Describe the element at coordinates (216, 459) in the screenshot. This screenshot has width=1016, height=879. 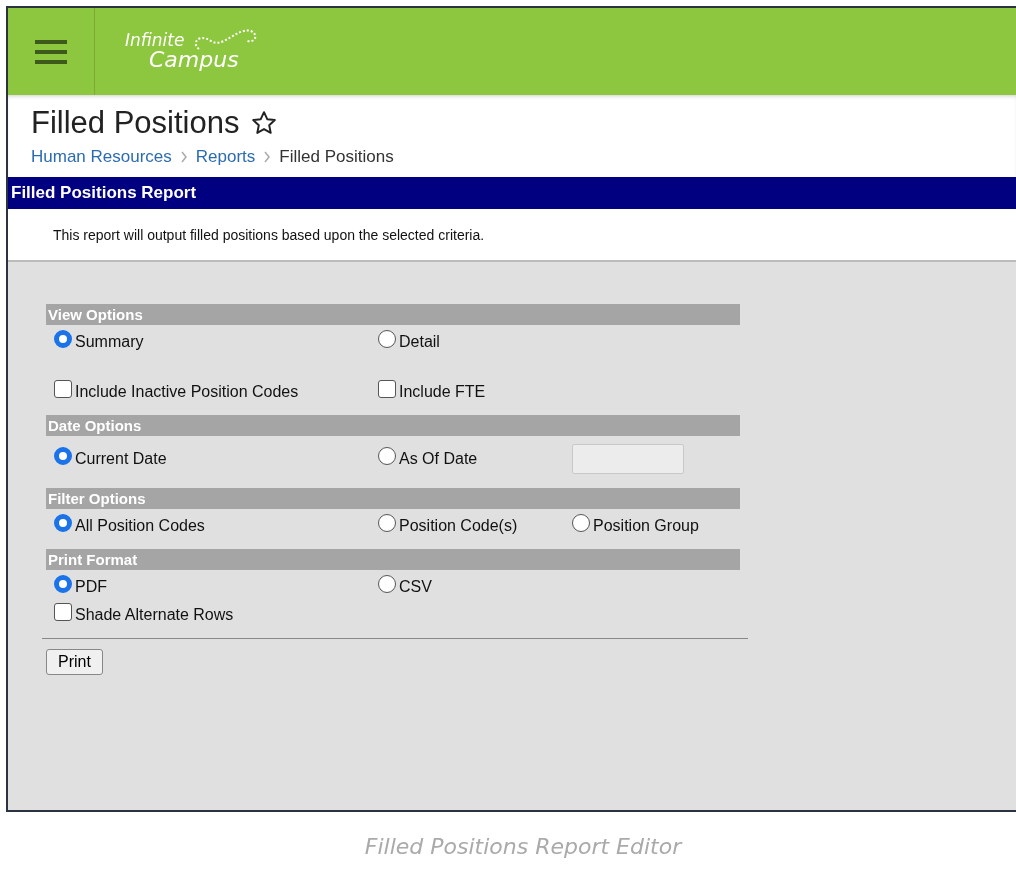
I see `radio-option: Current Date` at that location.